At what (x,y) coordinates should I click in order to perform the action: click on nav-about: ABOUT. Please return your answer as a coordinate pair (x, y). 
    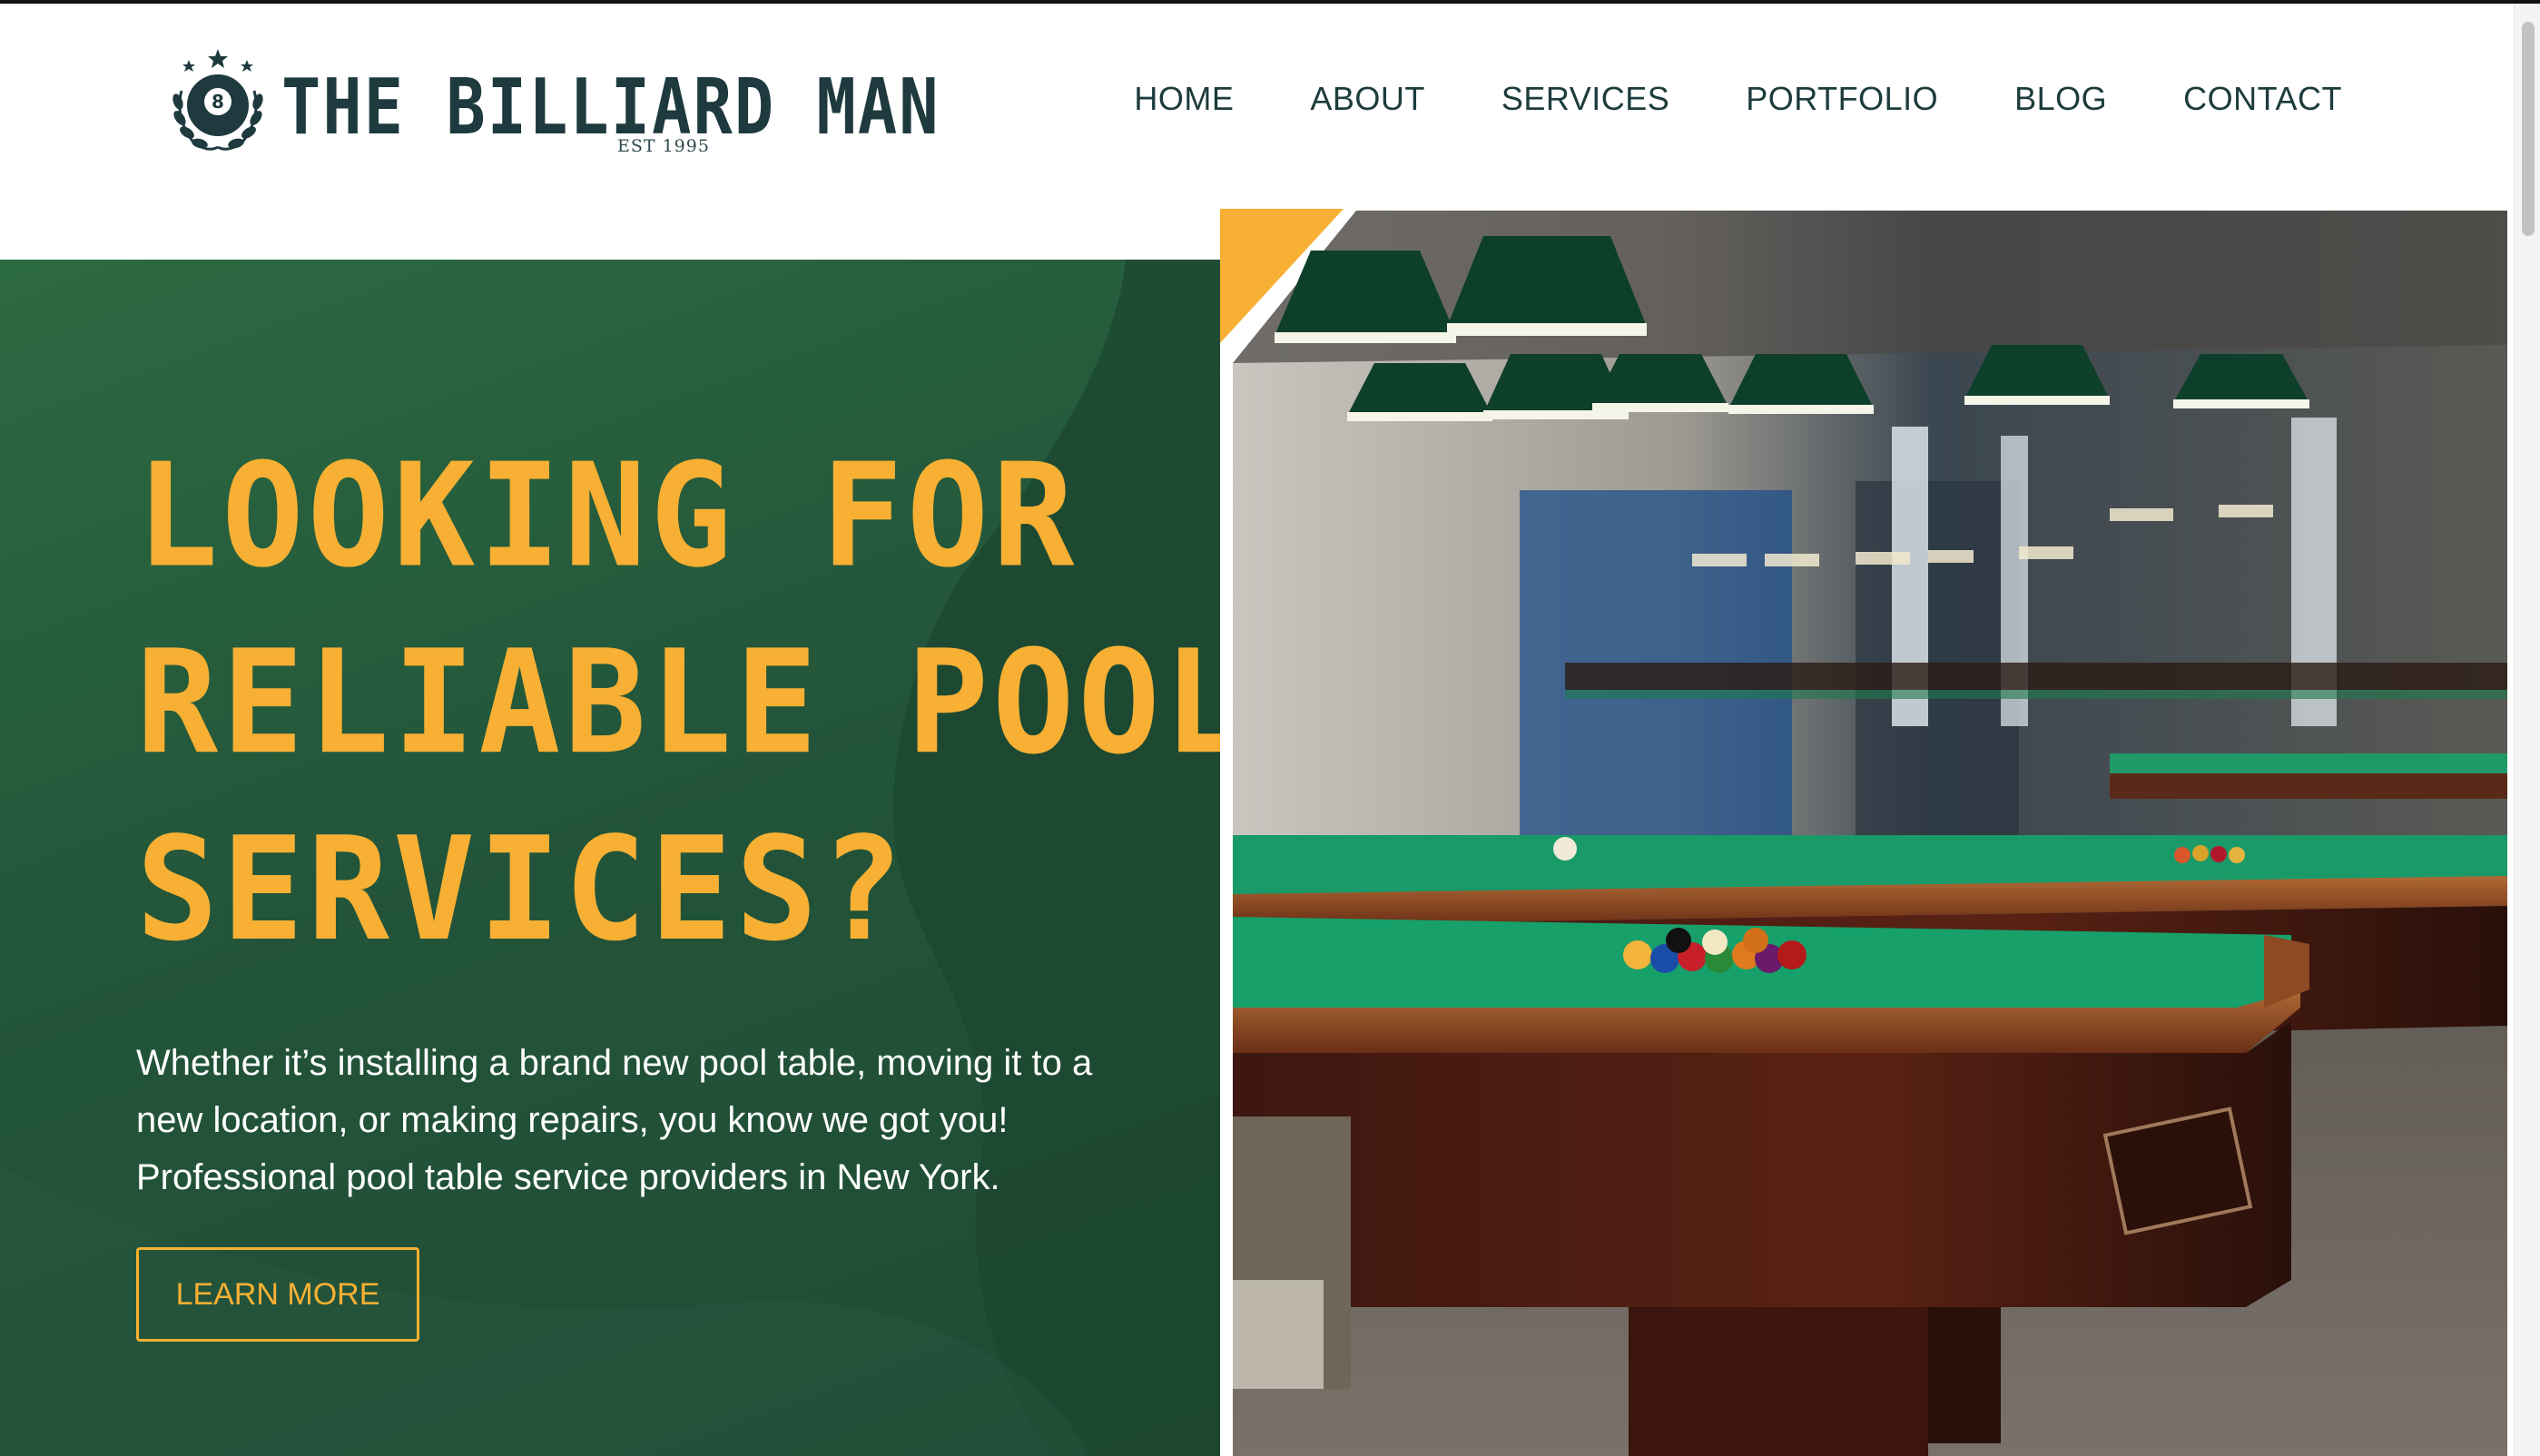
    Looking at the image, I should click on (1367, 99).